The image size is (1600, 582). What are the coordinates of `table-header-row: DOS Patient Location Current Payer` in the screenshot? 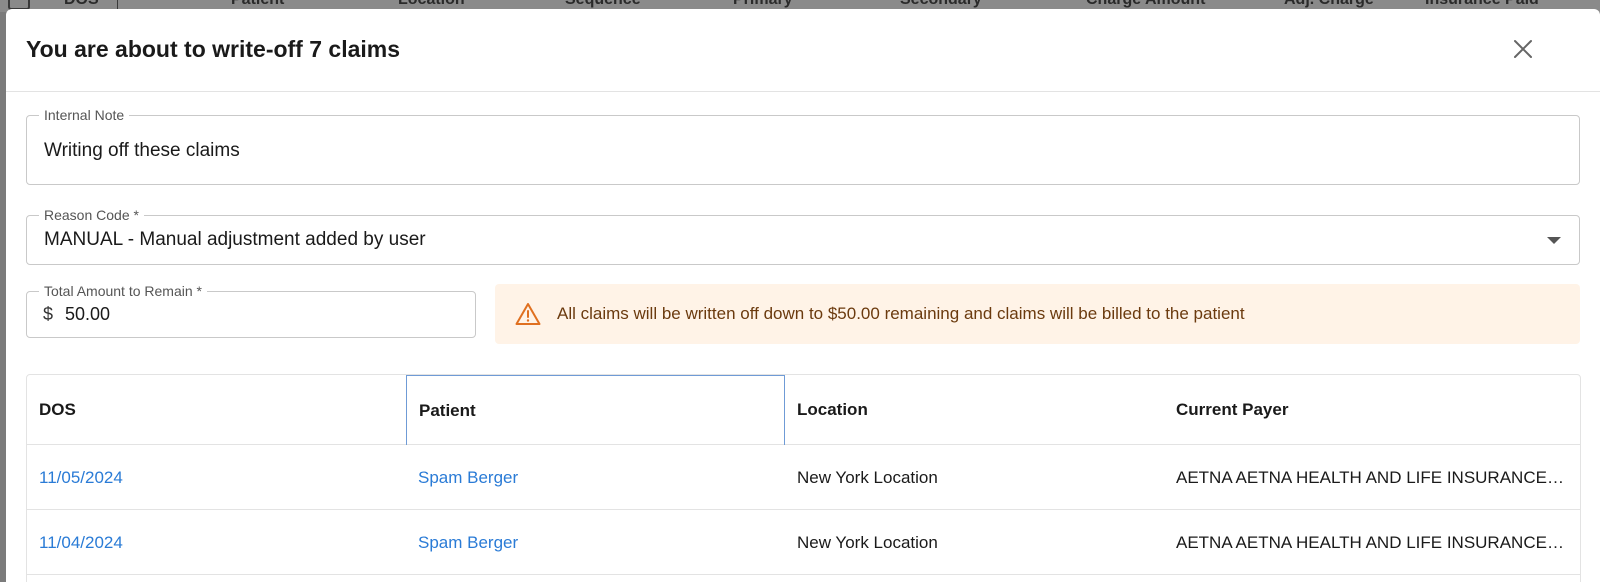 It's located at (803, 410).